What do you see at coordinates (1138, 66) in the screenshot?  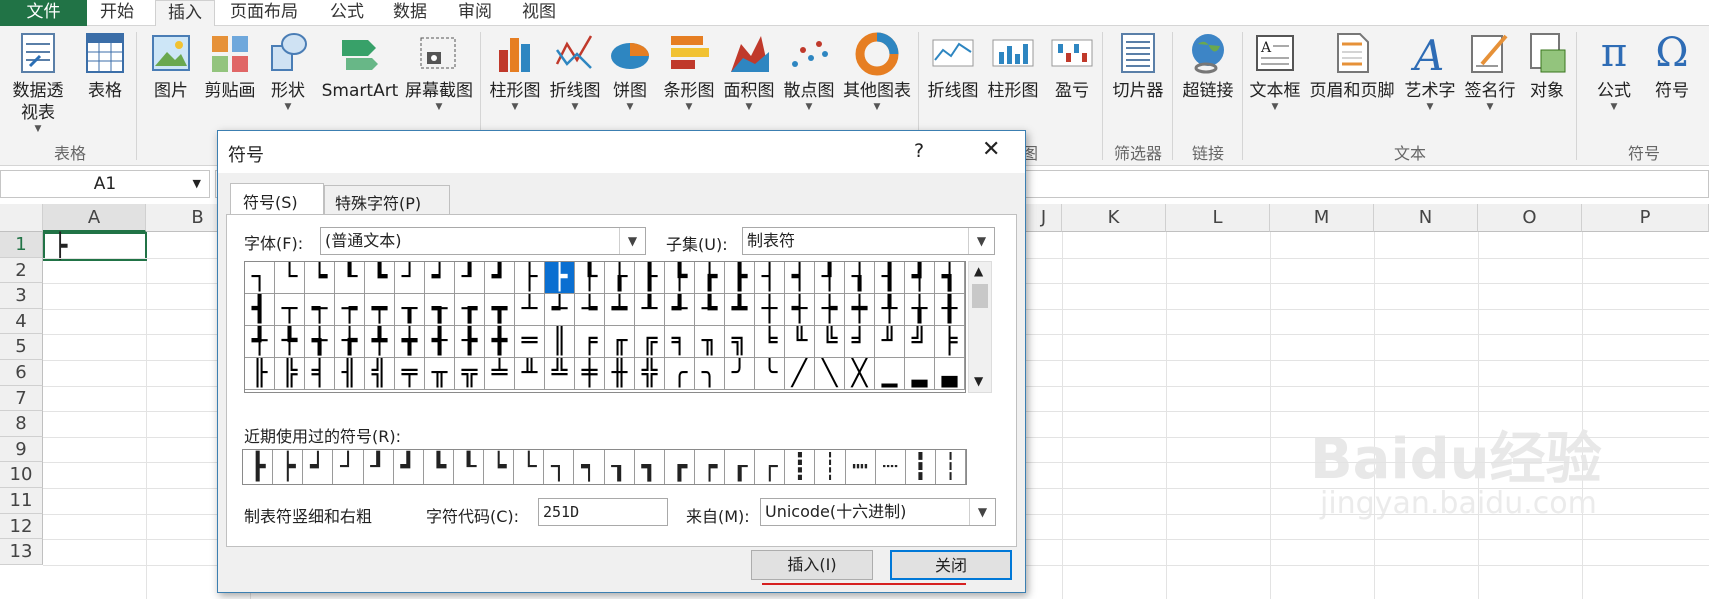 I see `slicer-button: 切片器` at bounding box center [1138, 66].